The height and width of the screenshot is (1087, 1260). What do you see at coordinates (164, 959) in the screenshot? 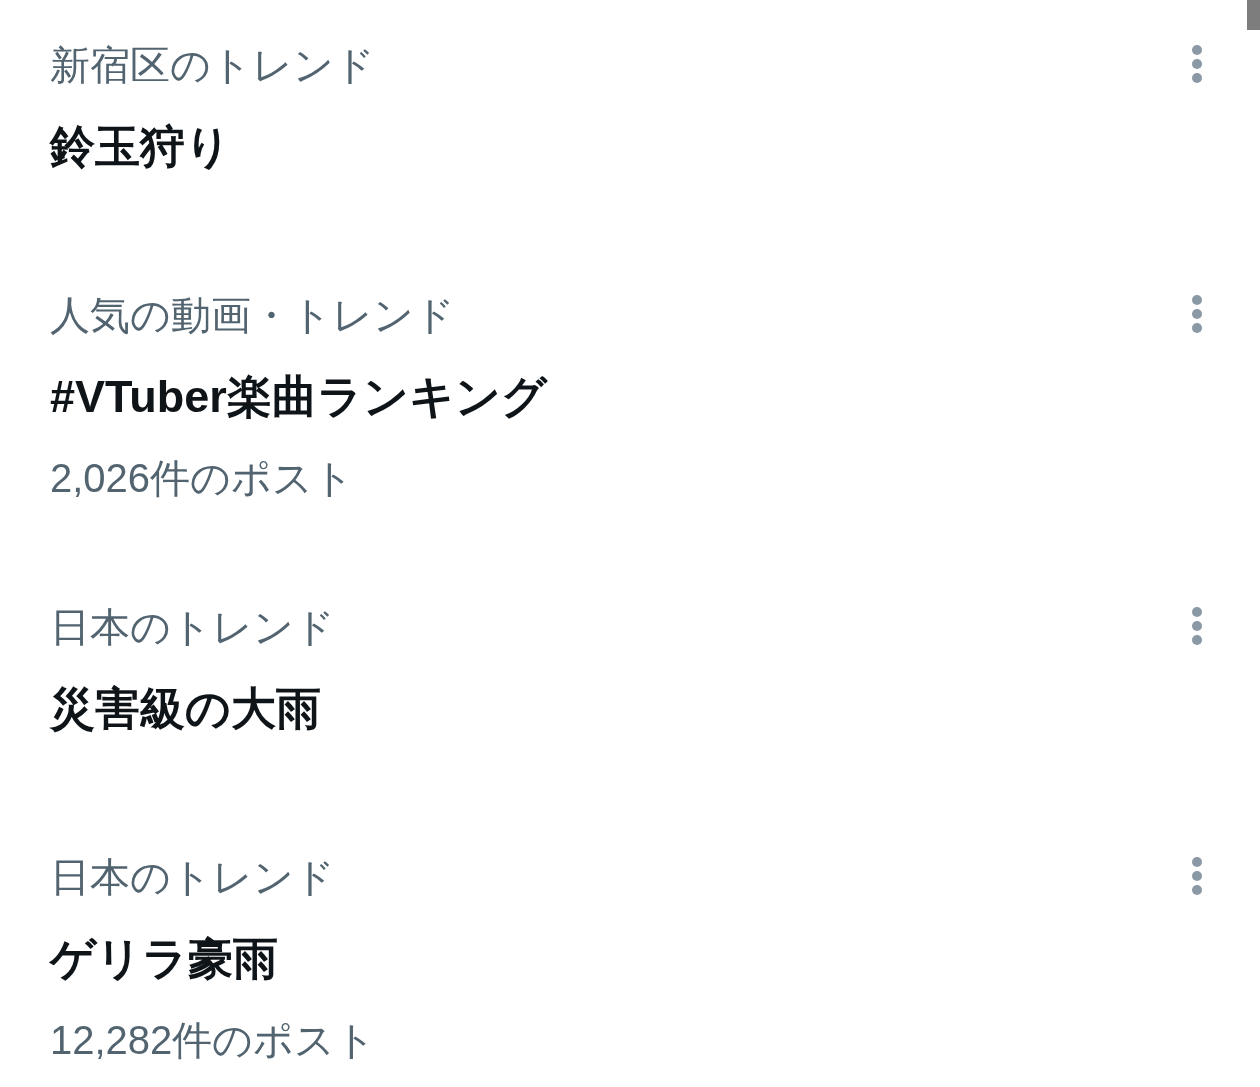
I see `trend-title: ゲリラ豪雨` at bounding box center [164, 959].